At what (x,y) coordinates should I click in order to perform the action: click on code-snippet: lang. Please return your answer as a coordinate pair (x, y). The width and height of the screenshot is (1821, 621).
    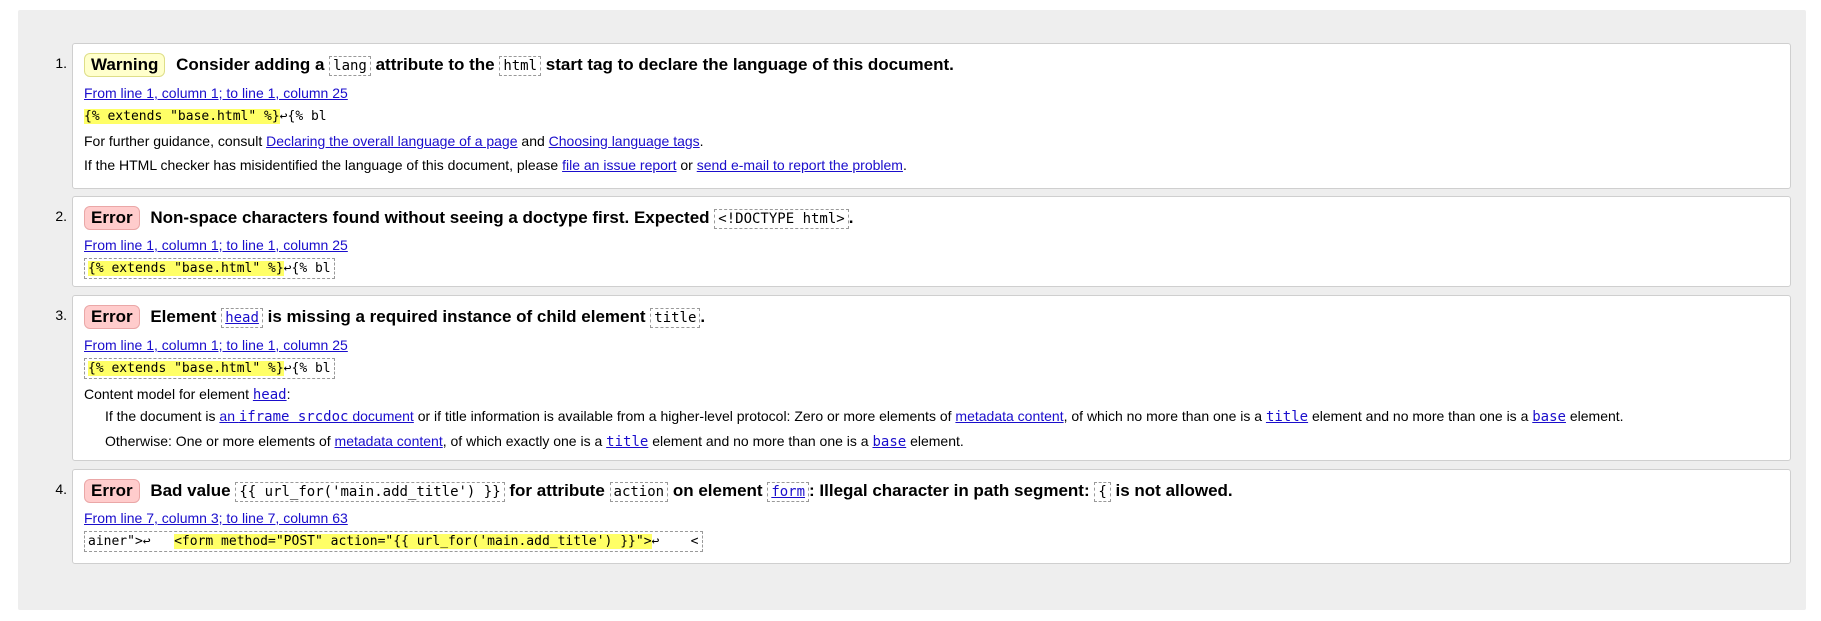
    Looking at the image, I should click on (350, 66).